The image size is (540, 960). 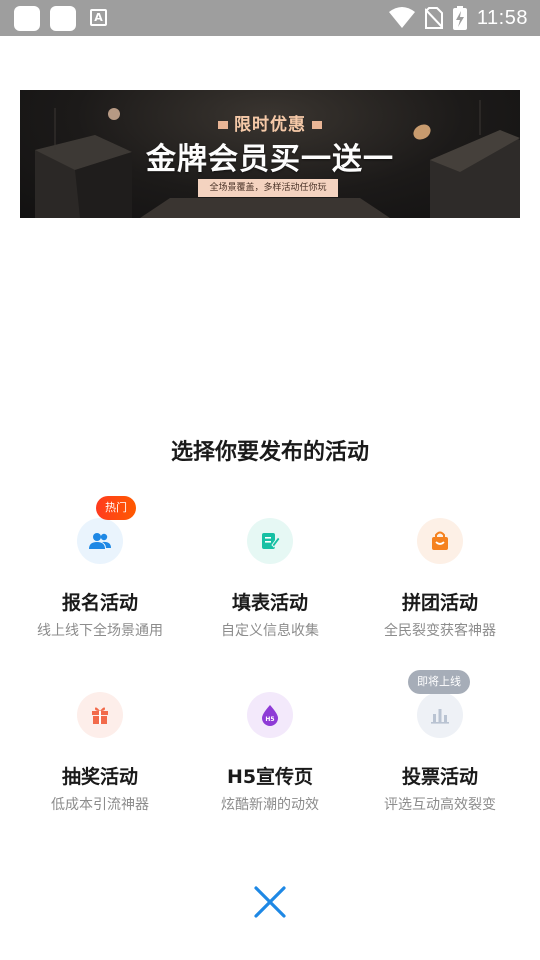 I want to click on banner-tag: 限时优惠, so click(x=270, y=122).